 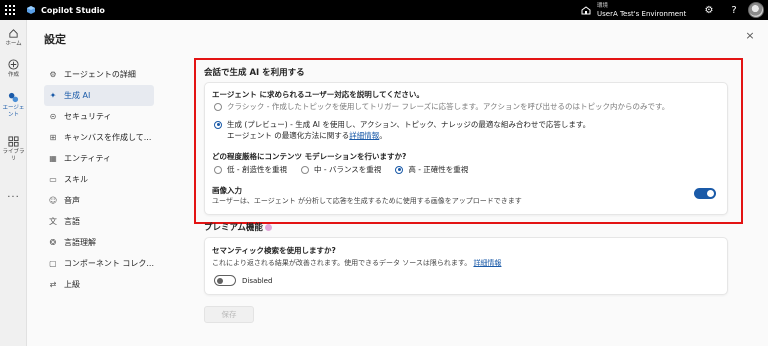 I want to click on rail-label-library: ライブラリ, so click(x=13, y=155).